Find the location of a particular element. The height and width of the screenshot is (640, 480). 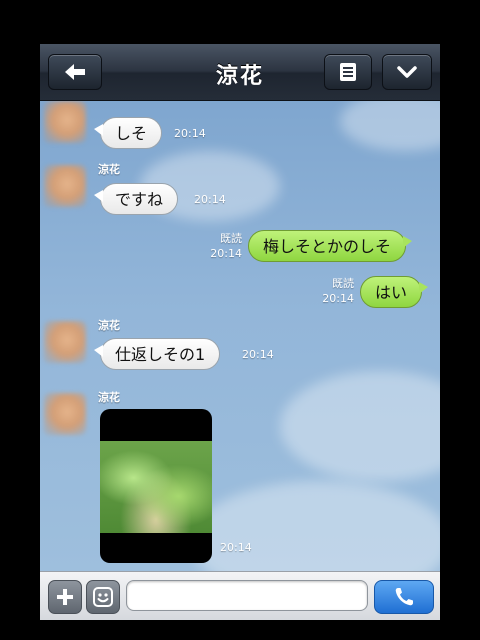

message-bubble: はい is located at coordinates (394, 292).